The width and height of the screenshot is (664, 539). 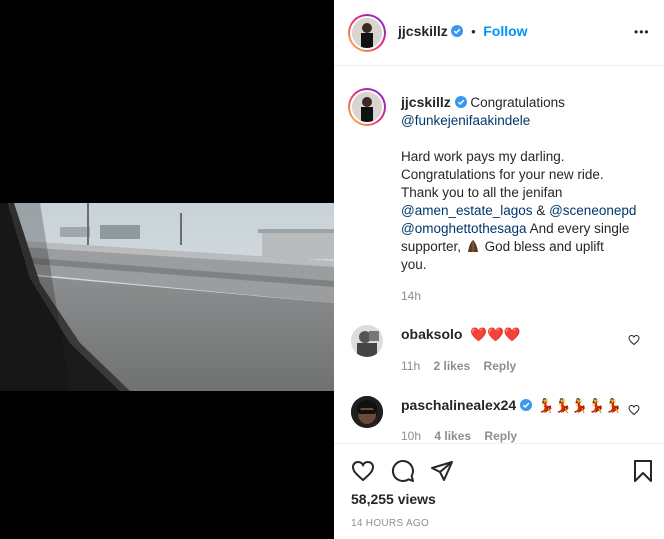 I want to click on caption-text-line9: you., so click(x=414, y=264).